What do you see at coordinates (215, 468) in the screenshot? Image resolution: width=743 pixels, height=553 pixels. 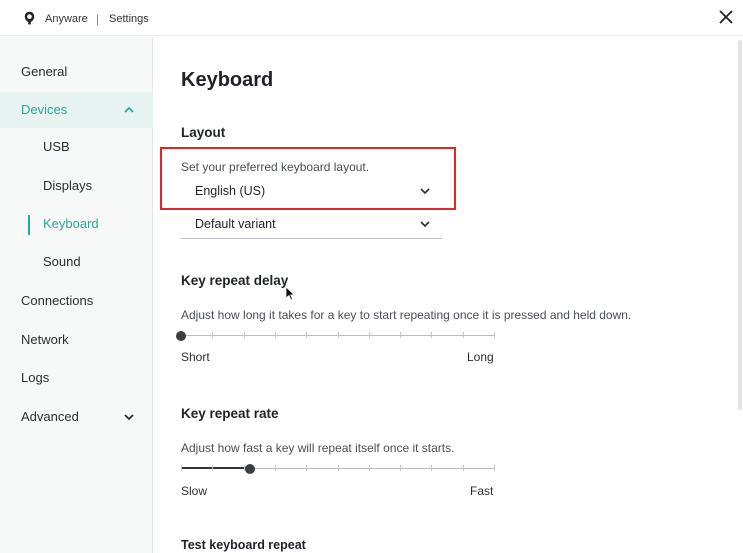 I see `slider-fill` at bounding box center [215, 468].